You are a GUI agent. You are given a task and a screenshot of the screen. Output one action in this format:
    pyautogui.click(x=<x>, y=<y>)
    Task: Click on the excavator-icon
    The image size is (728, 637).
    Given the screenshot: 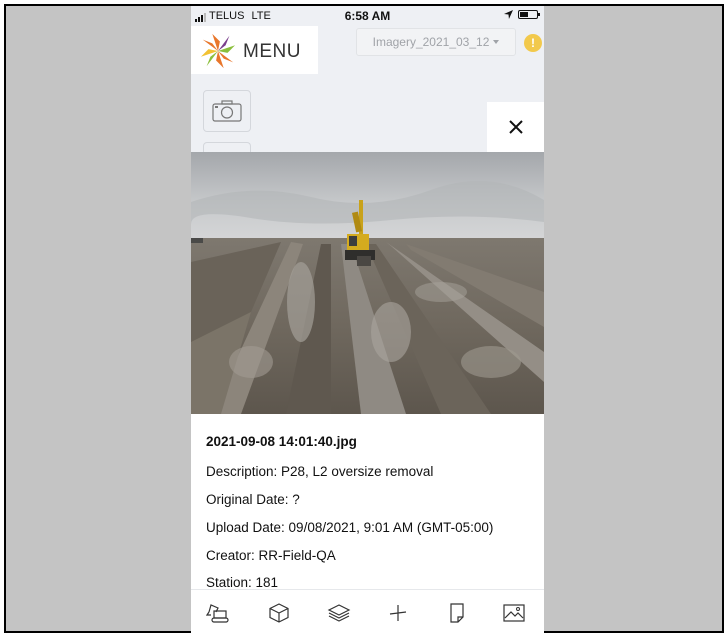 What is the action you would take?
    pyautogui.click(x=217, y=613)
    